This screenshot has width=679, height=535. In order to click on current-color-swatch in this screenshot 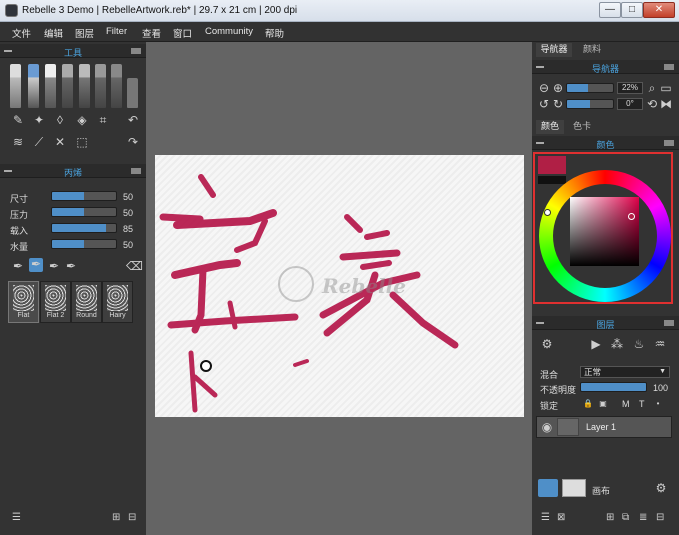, I will do `click(552, 165)`.